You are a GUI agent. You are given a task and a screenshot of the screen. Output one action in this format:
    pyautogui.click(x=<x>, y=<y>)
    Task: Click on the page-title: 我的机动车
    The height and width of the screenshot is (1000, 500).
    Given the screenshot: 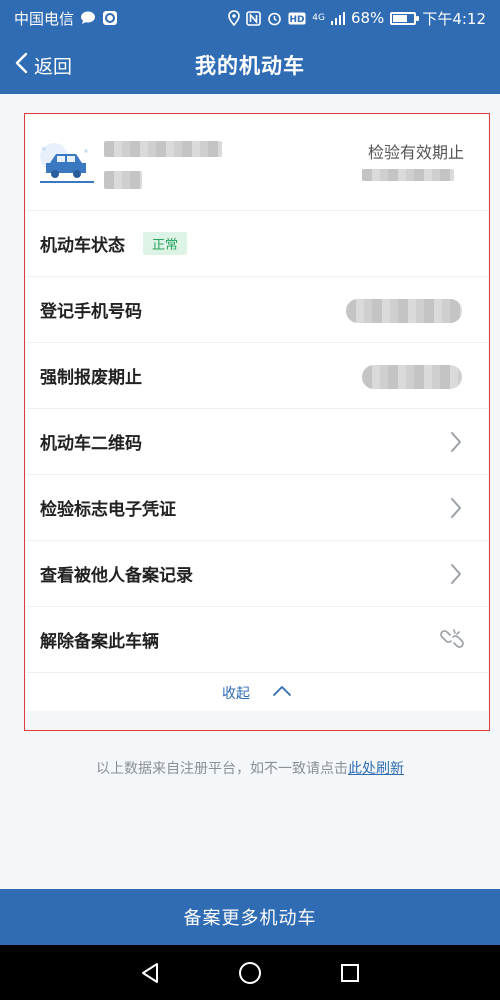 What is the action you would take?
    pyautogui.click(x=250, y=66)
    